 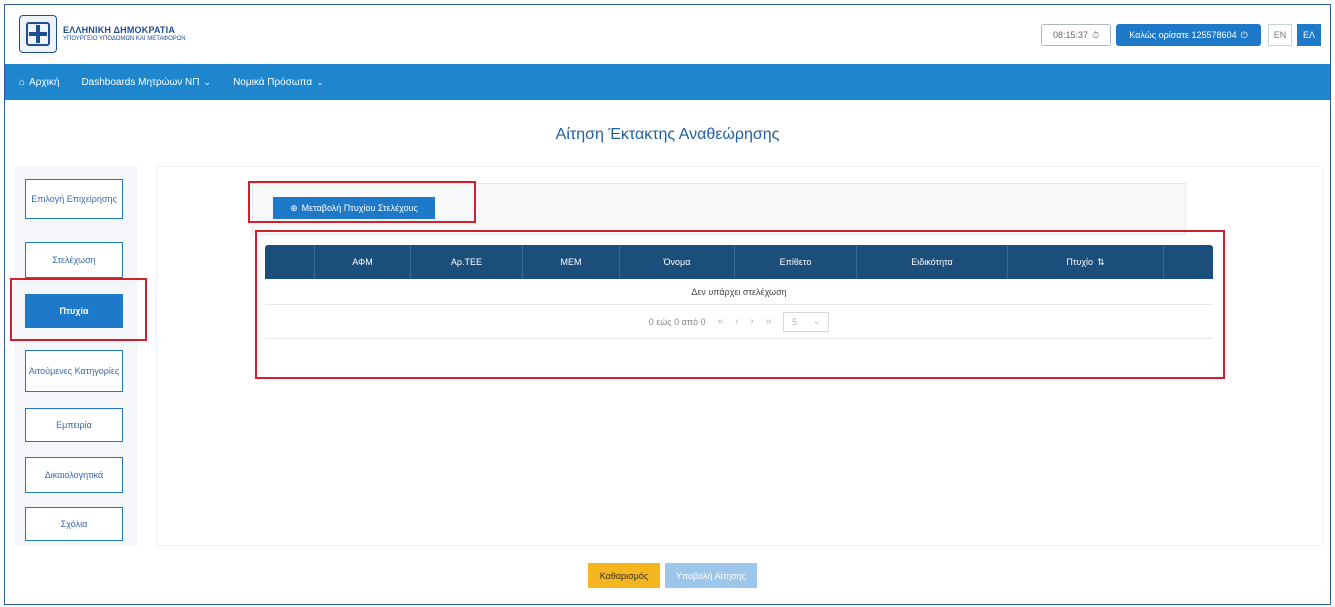 I want to click on change-degree-label: Μεταβολή Πτυχίου Στελέχους, so click(x=359, y=208).